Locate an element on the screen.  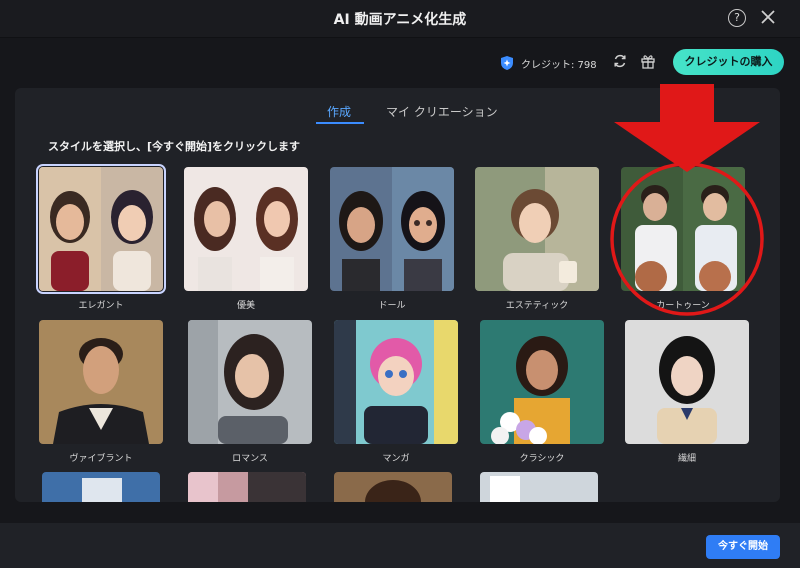
buy-credits-button: クレジットの購入 is located at coordinates (728, 62).